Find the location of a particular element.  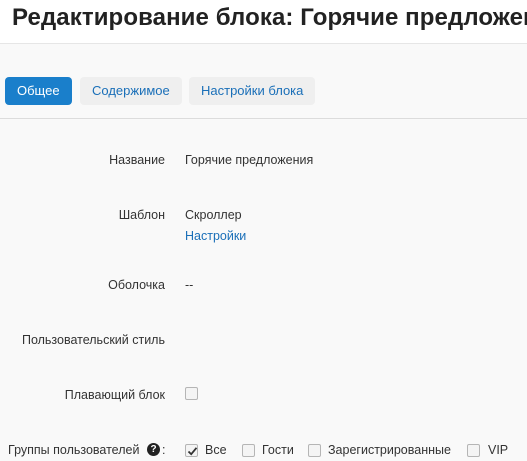

floating-block-label: Плавающий блок is located at coordinates (114, 395).